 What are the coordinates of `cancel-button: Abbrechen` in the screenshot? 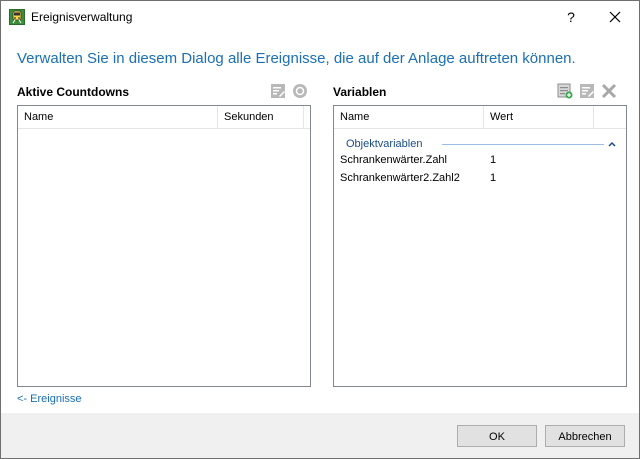 It's located at (585, 436).